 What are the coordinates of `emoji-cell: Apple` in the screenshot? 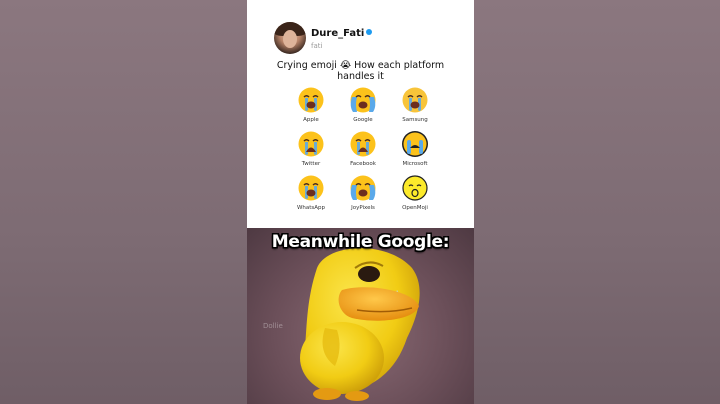 It's located at (311, 106).